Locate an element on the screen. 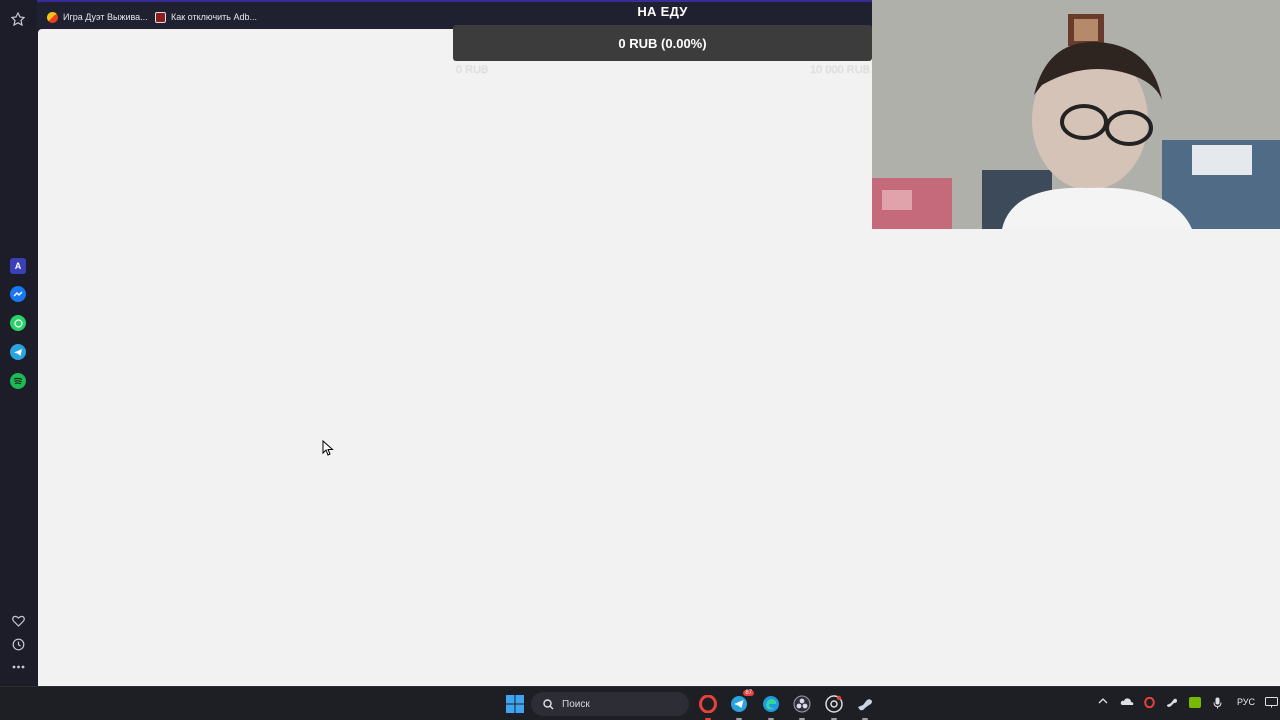 The image size is (1280, 720). obs-icon is located at coordinates (802, 706).